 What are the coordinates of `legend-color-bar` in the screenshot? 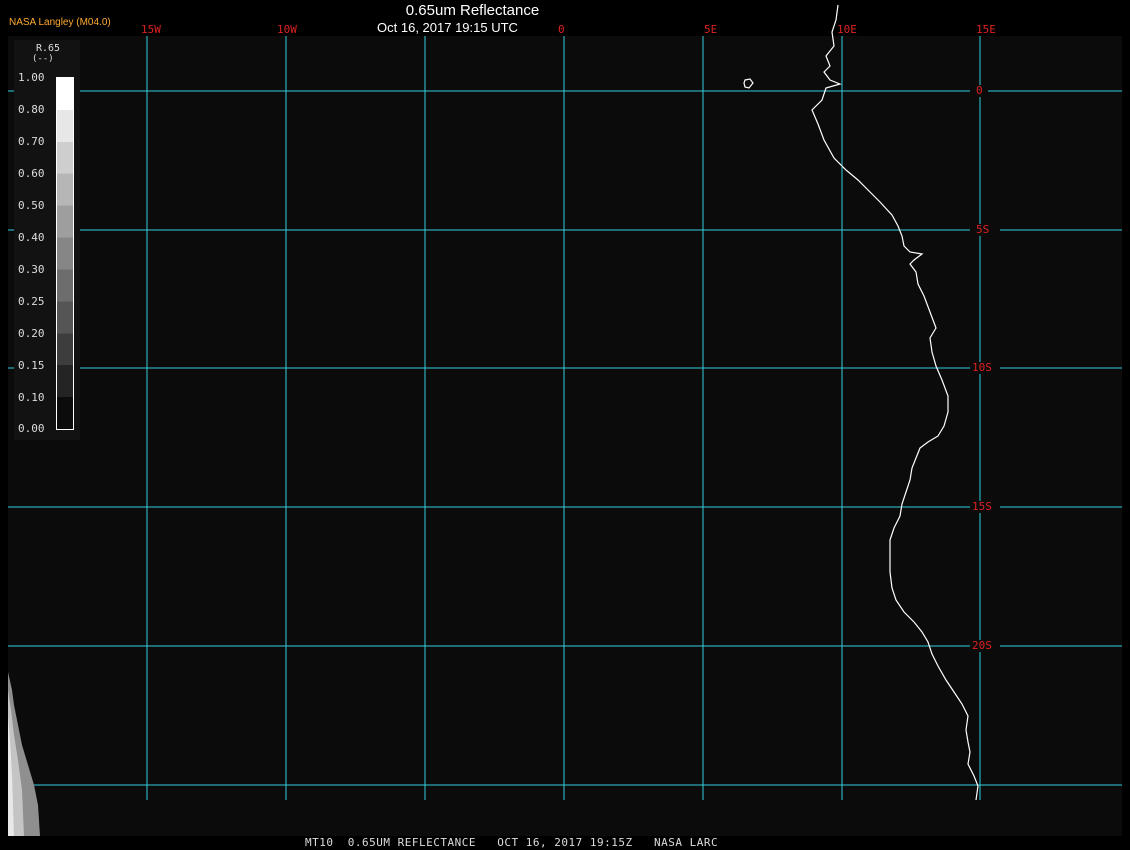 It's located at (65, 253).